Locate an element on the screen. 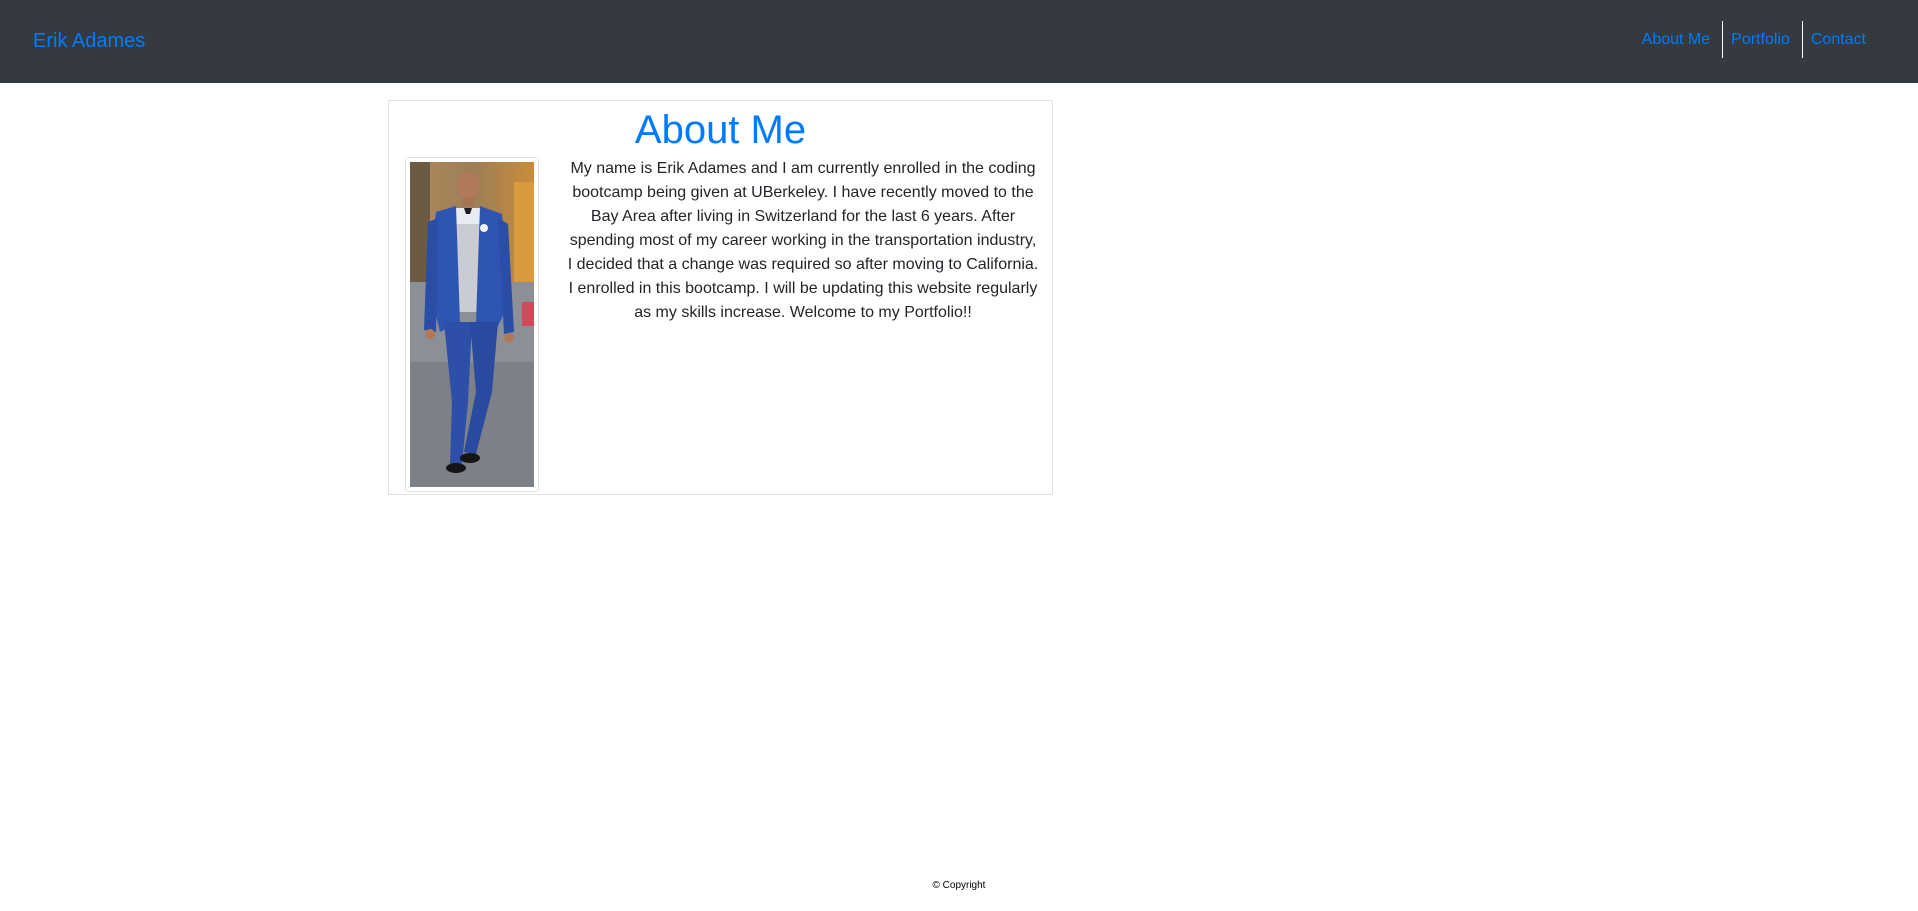  nav-links: About Me Portfolio Contact is located at coordinates (1756, 39).